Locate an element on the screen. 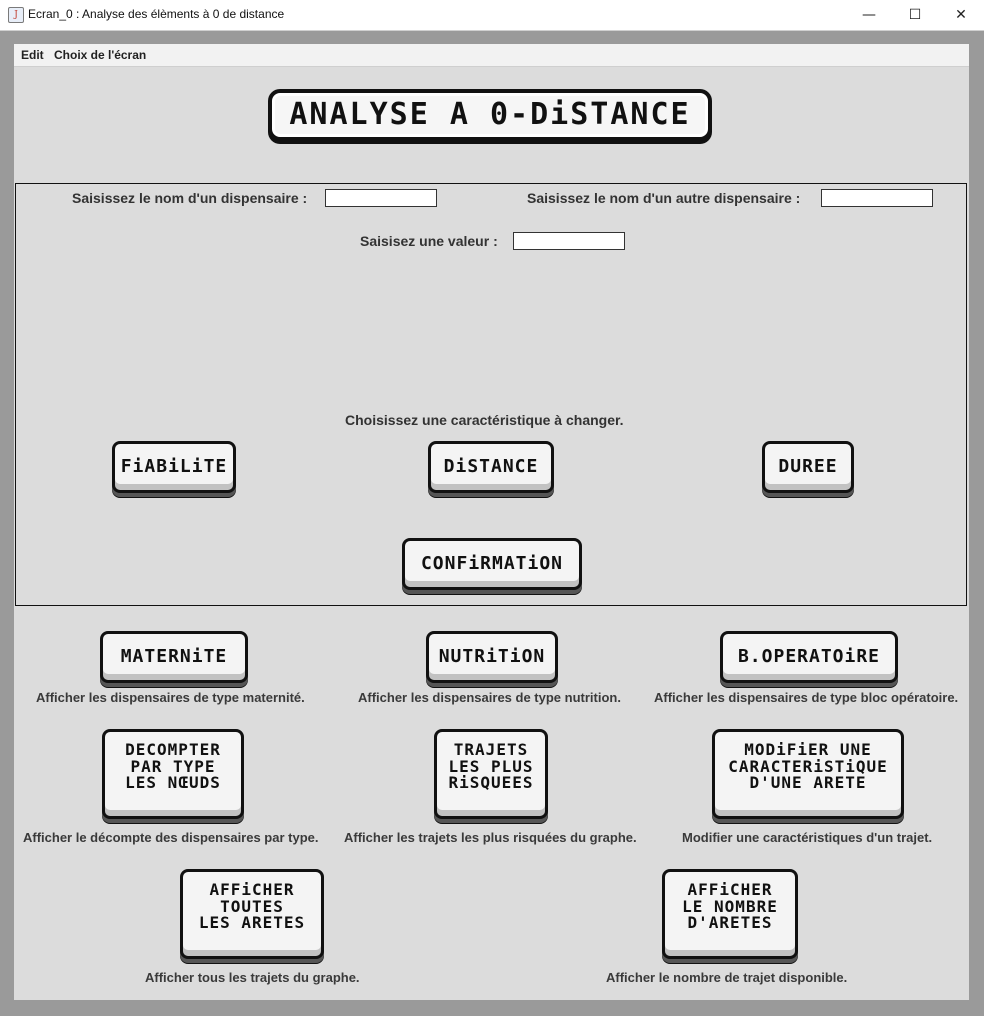 This screenshot has width=984, height=1016. decompter-par-type-button: DECOMPTER PAR TYPE LES NŒUDS is located at coordinates (173, 774).